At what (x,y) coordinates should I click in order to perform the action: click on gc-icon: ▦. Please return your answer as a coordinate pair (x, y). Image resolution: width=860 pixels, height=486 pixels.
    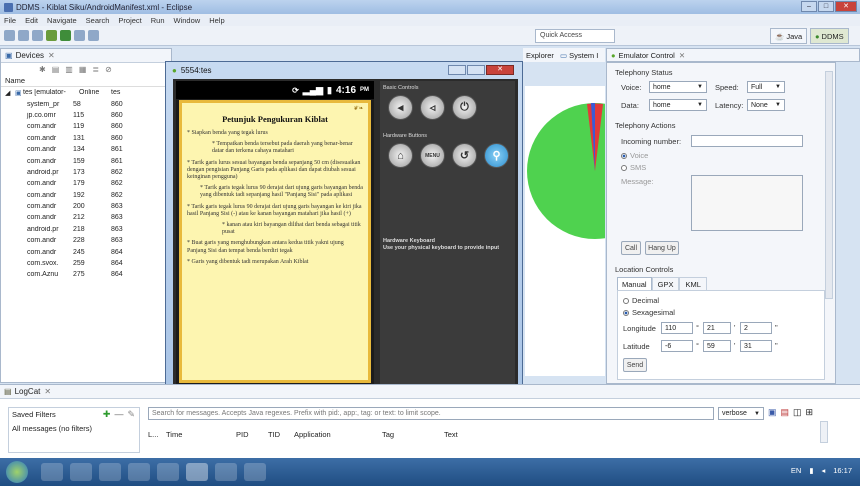
    Looking at the image, I should click on (83, 69).